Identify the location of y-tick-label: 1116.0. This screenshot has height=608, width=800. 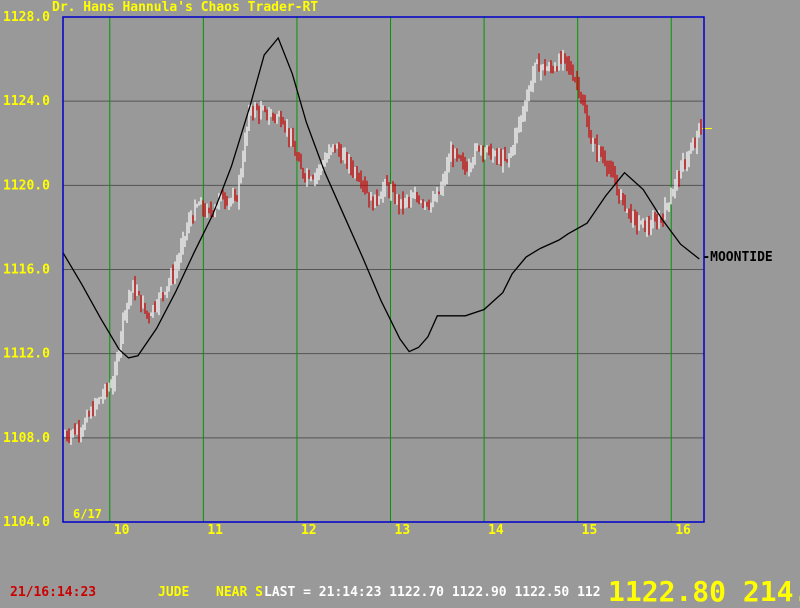
(26, 270).